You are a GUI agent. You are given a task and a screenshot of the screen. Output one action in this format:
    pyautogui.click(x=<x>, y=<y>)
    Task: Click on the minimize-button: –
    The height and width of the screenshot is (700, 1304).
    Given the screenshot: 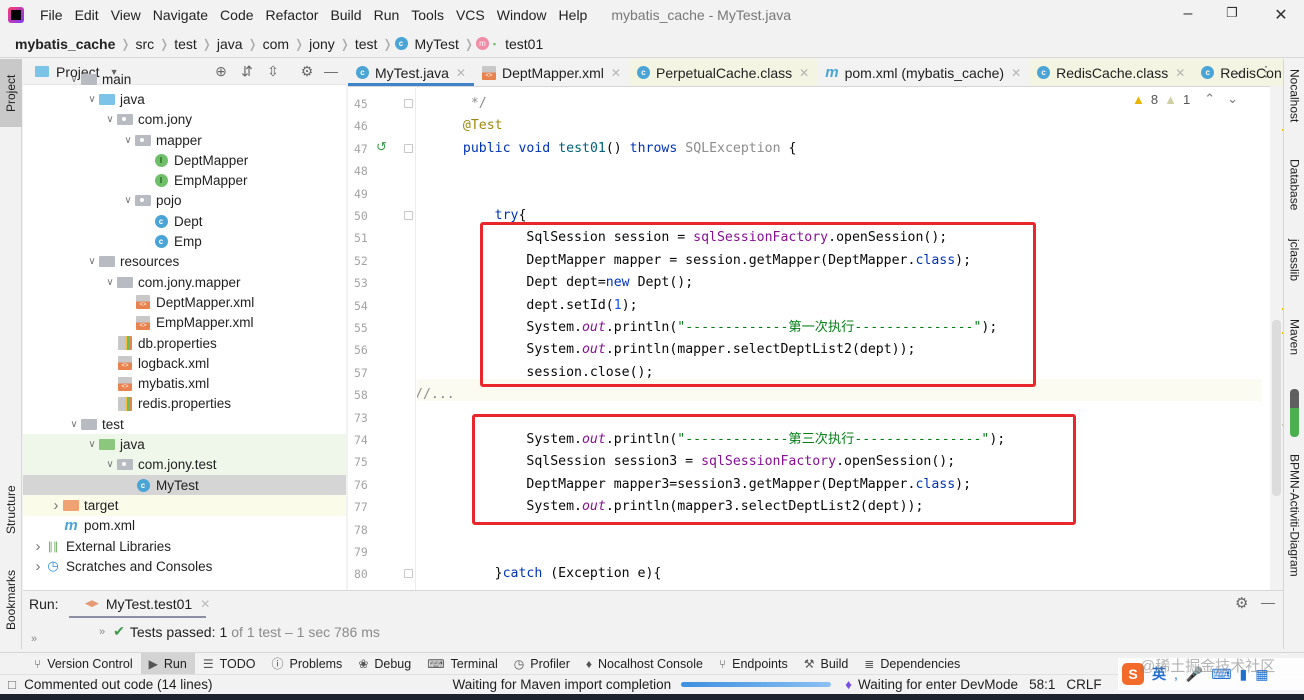 What is the action you would take?
    pyautogui.click(x=1188, y=14)
    